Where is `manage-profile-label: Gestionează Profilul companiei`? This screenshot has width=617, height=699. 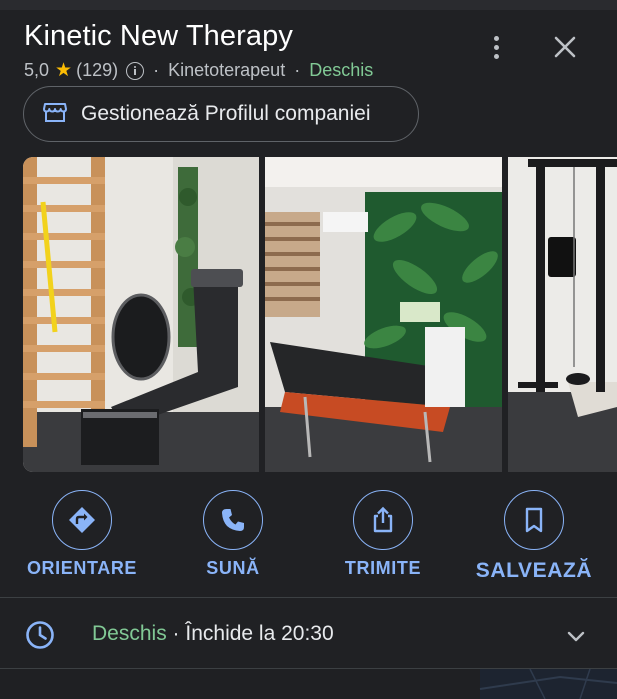
manage-profile-label: Gestionează Profilul companiei is located at coordinates (226, 113).